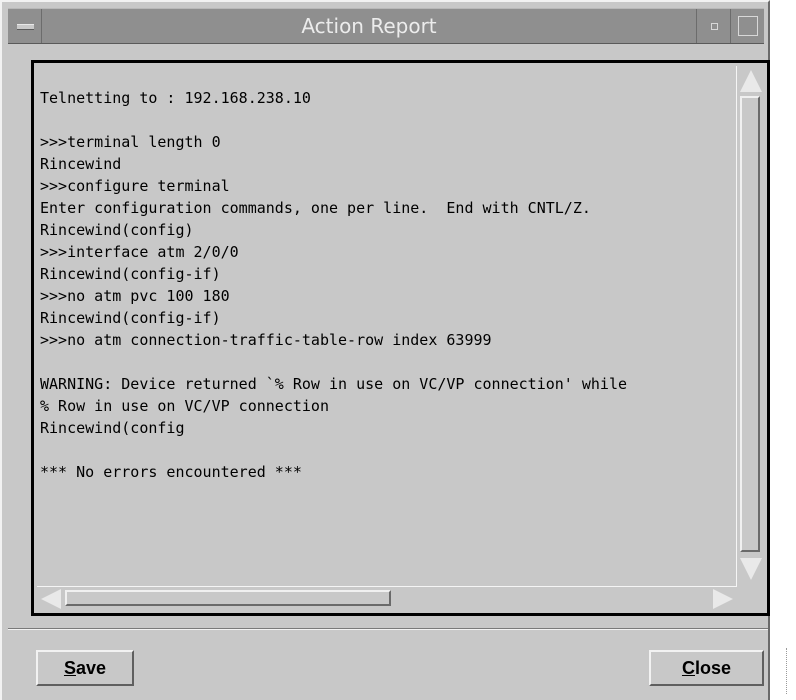 Image resolution: width=796 pixels, height=700 pixels. I want to click on maximize-icon, so click(748, 26).